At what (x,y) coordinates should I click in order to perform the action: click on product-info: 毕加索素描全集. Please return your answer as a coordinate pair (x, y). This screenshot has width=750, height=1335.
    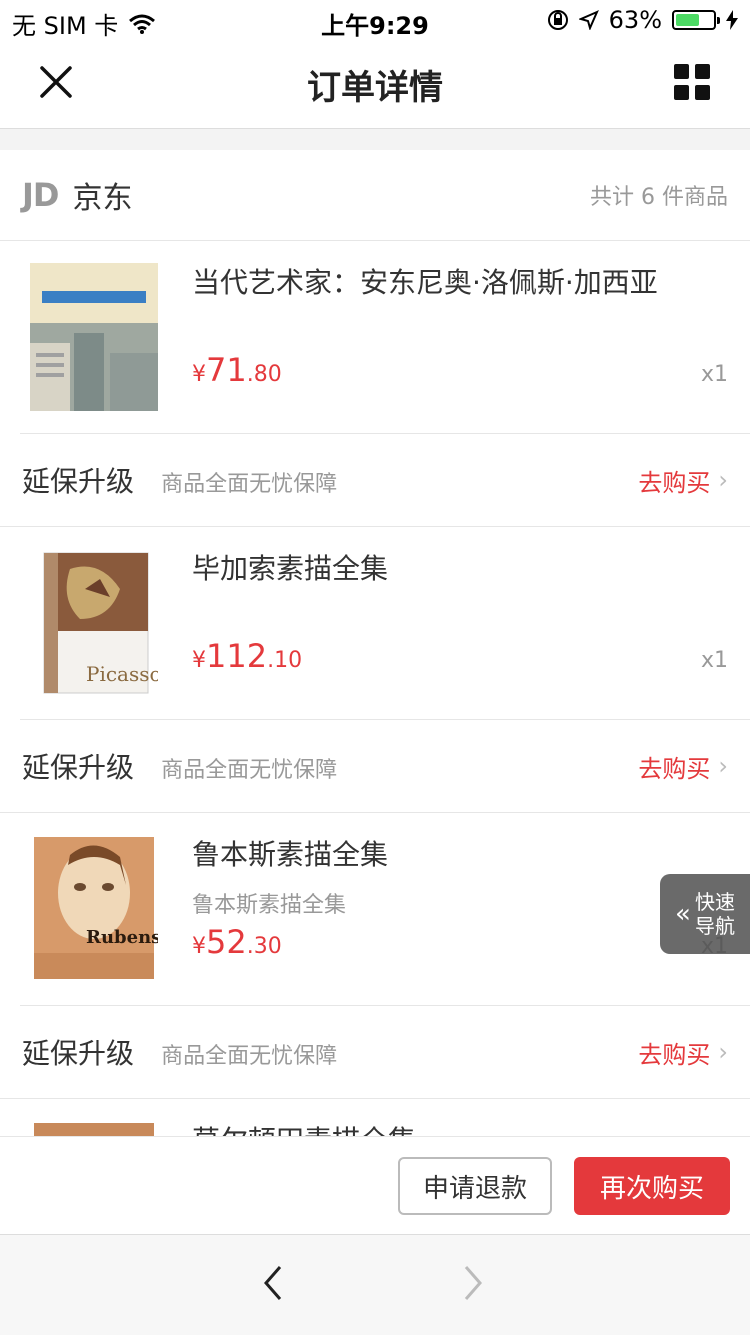
    Looking at the image, I should click on (459, 567).